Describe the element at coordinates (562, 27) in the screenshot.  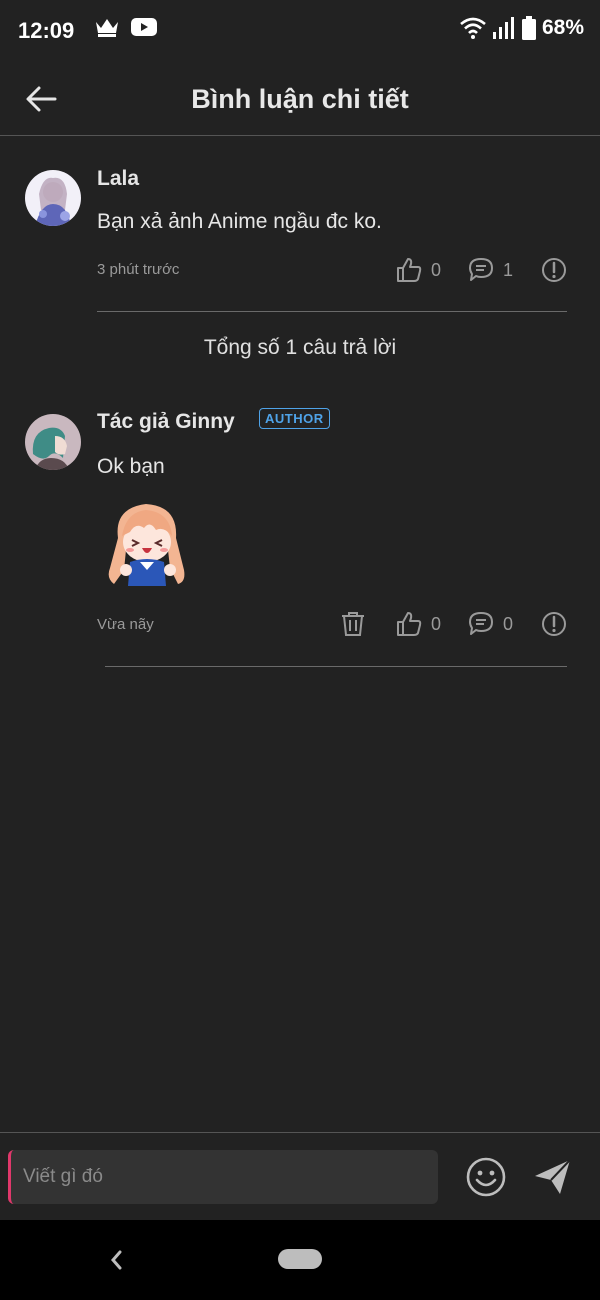
I see `battery-percent: 68%` at that location.